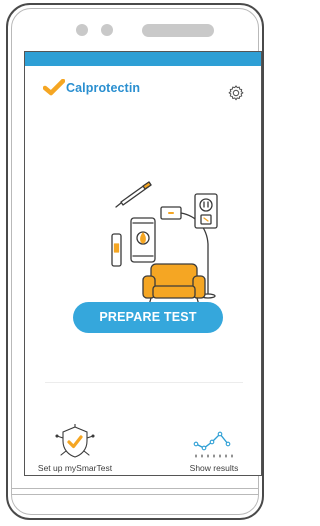 The height and width of the screenshot is (526, 320). Describe the element at coordinates (75, 468) in the screenshot. I see `setup-label: Set up mySmarTest` at that location.